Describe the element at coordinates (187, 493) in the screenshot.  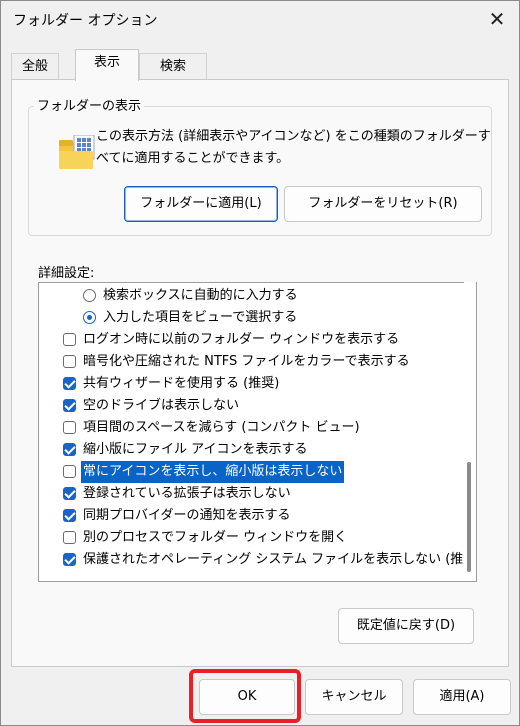
I see `list-item-label: 登録されている拡張子は表示しない` at that location.